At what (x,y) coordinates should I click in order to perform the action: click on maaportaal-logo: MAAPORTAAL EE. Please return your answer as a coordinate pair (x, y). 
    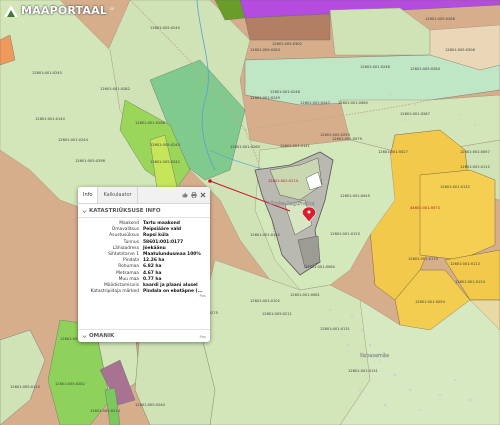
    Looking at the image, I should click on (59, 10).